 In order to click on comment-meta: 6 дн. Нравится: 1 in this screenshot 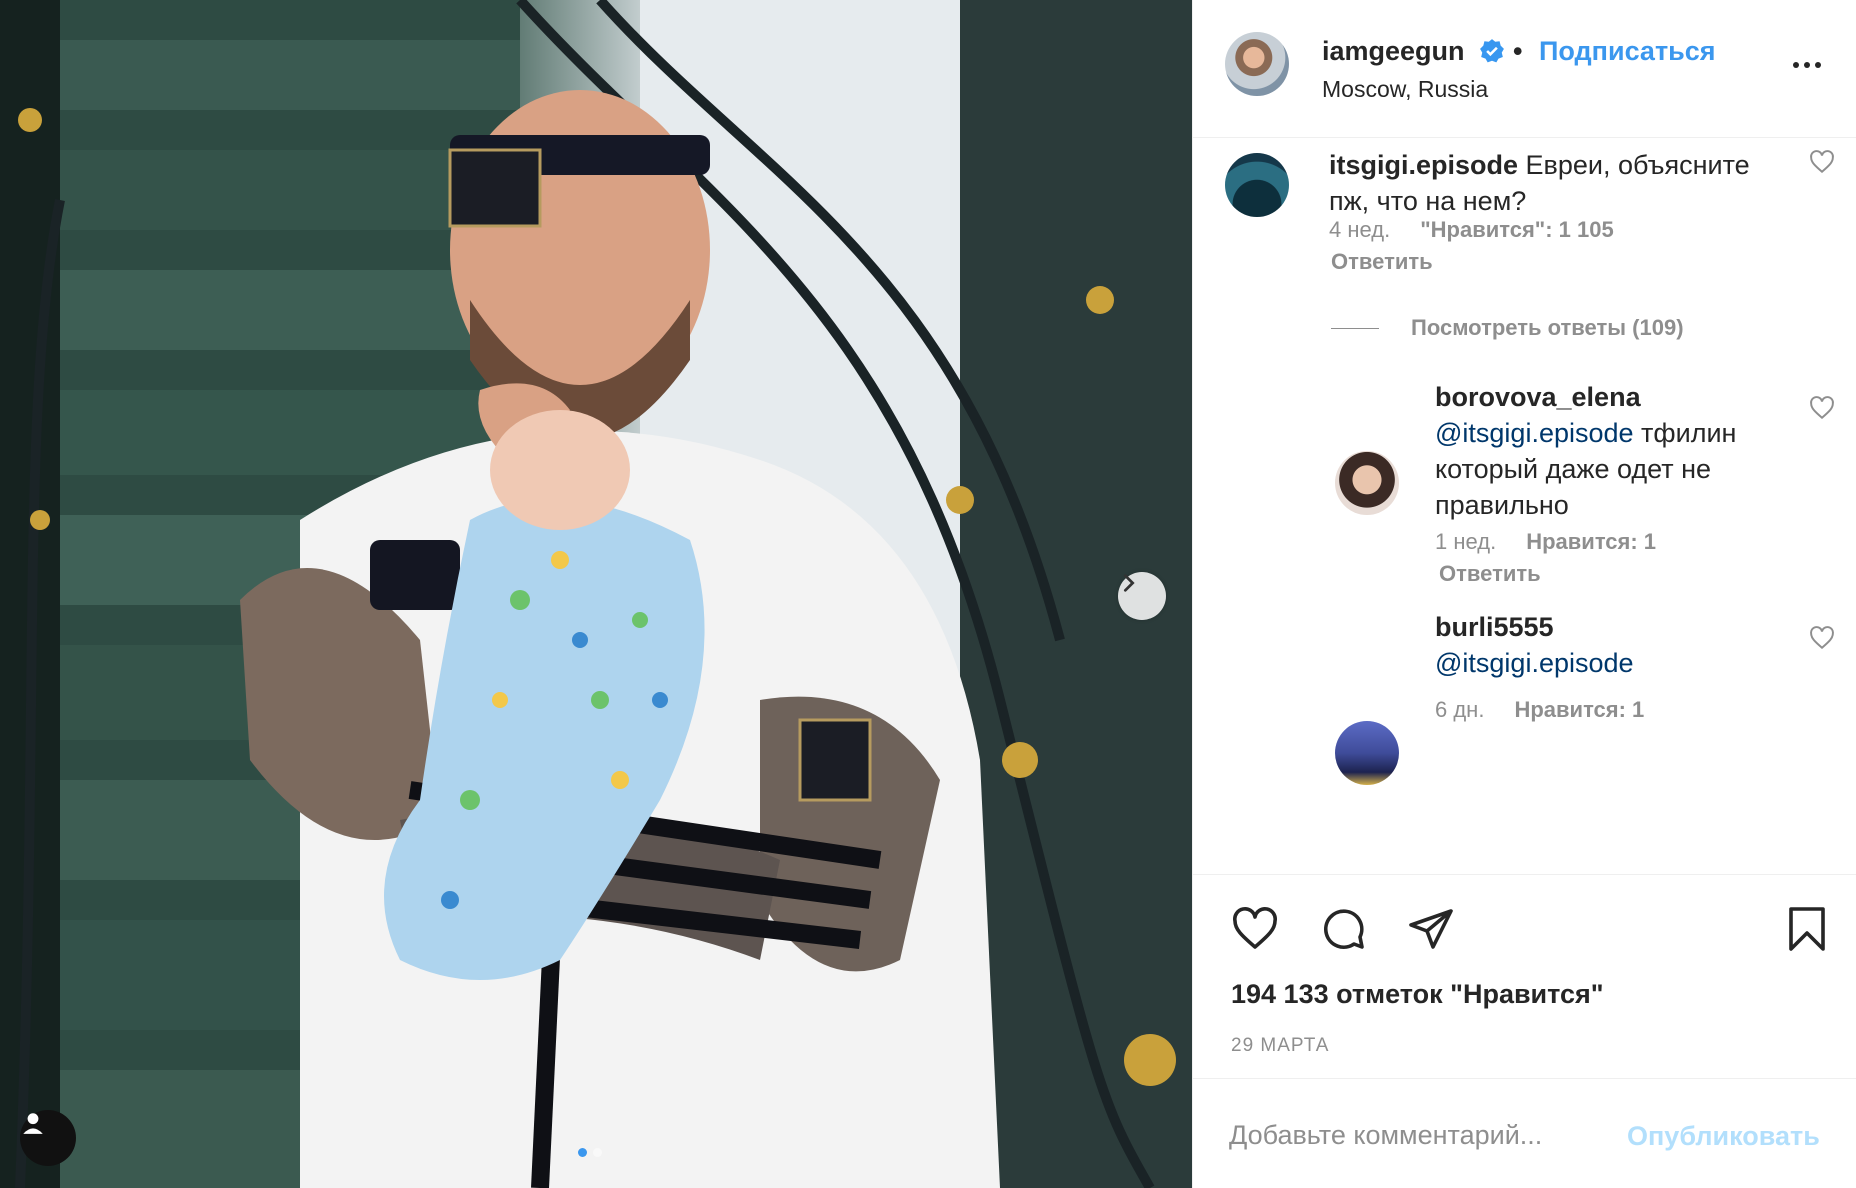, I will do `click(1539, 710)`.